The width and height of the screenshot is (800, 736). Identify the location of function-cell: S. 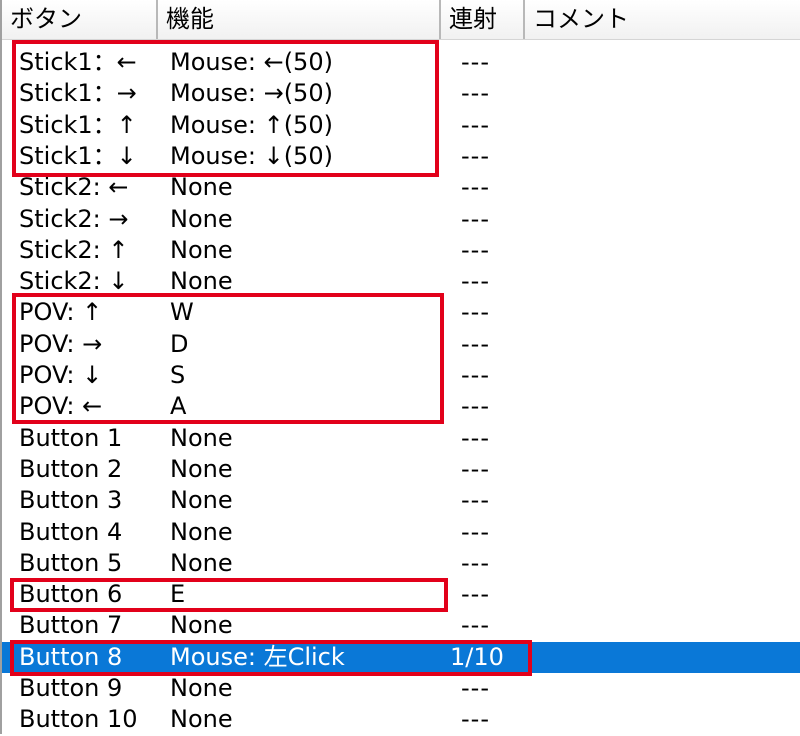
(178, 375).